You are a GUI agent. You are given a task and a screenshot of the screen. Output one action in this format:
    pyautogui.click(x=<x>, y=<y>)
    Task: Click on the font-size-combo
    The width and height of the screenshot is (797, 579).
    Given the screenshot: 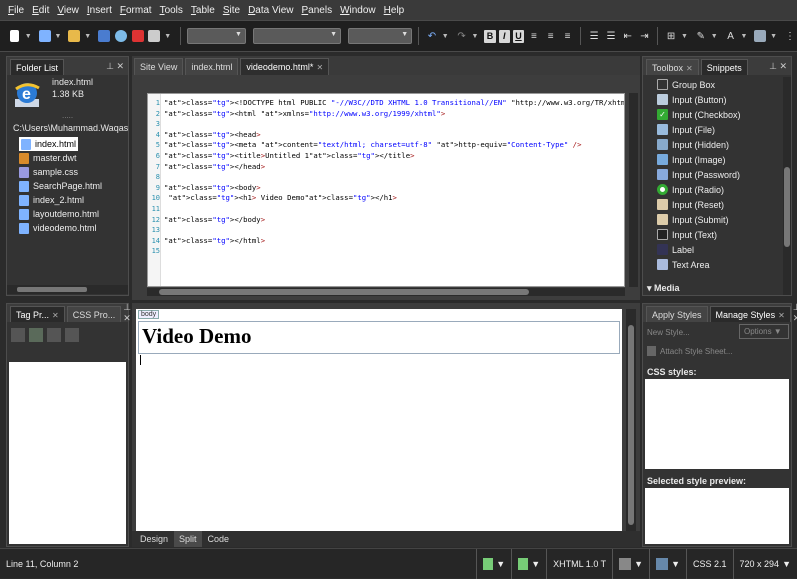 What is the action you would take?
    pyautogui.click(x=380, y=36)
    